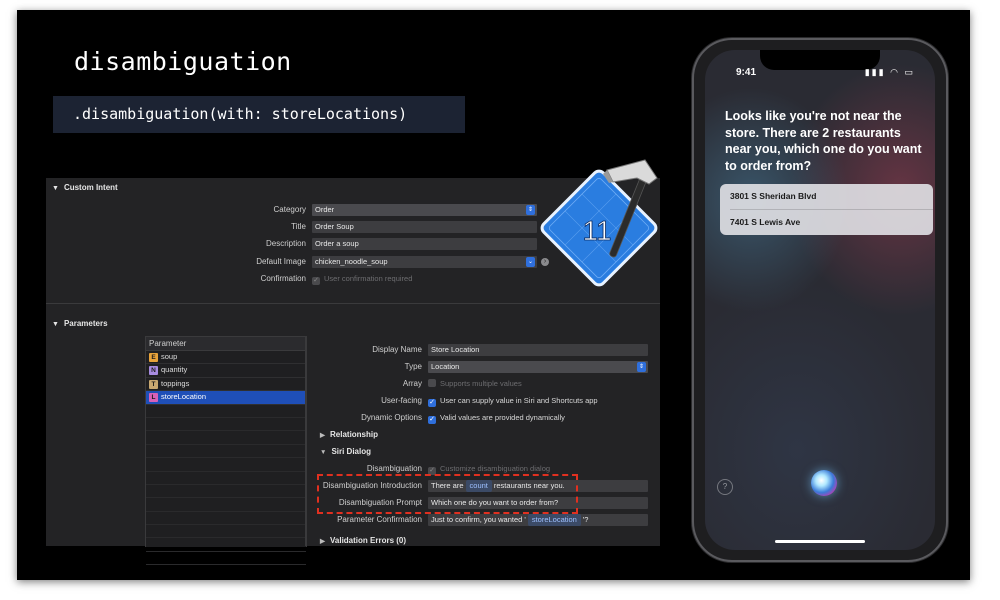  I want to click on title-label: Title, so click(298, 226).